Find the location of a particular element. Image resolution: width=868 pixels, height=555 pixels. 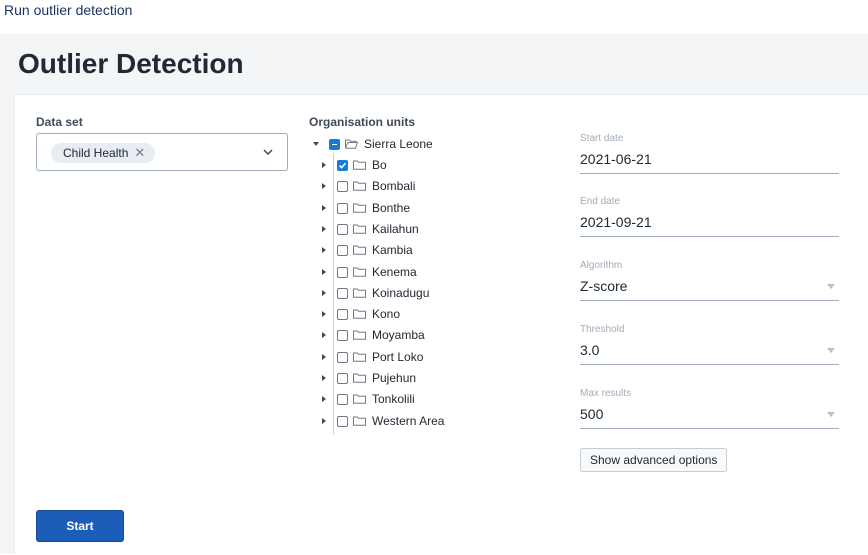

start-date-value: 2021-06-21 is located at coordinates (616, 159).